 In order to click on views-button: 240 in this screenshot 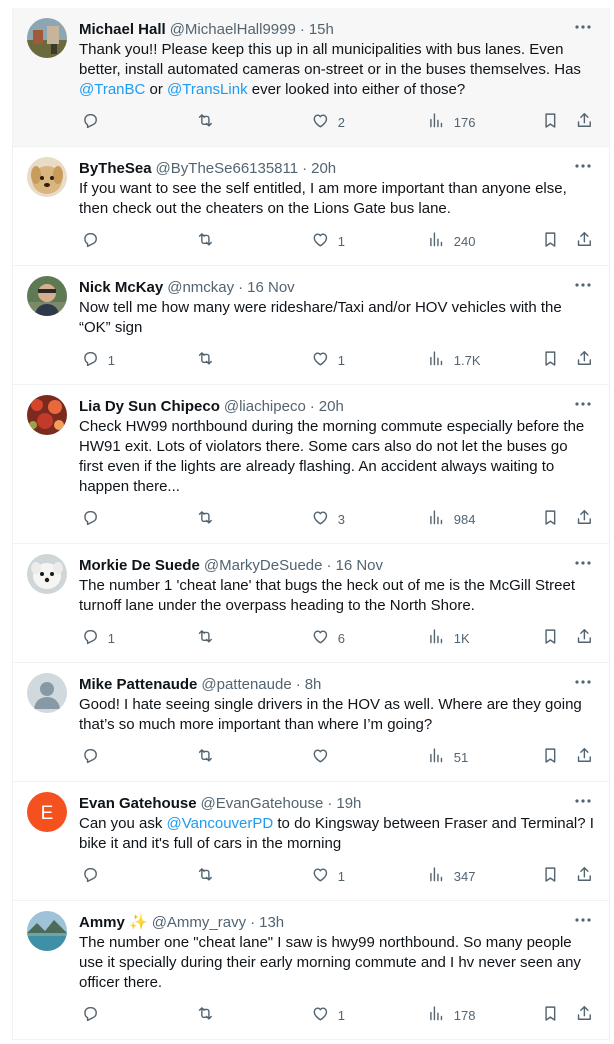, I will do `click(451, 241)`.